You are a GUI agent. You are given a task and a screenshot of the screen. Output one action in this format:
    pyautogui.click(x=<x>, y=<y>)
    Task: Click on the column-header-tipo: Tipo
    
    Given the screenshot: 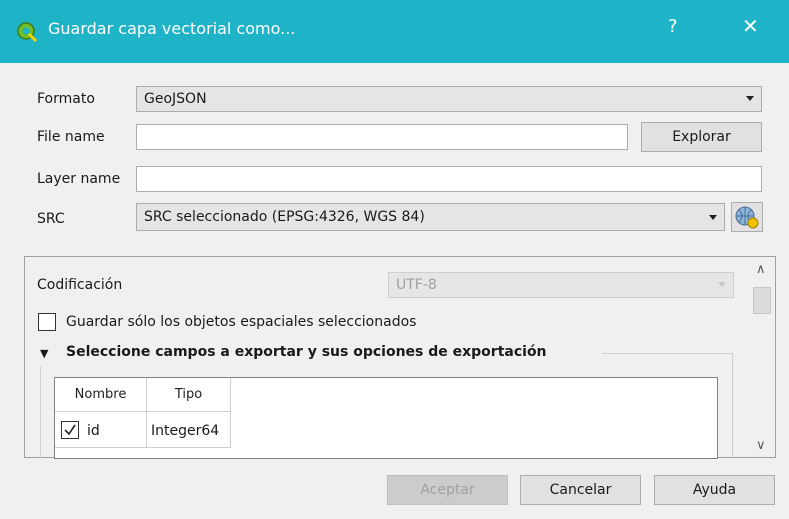 What is the action you would take?
    pyautogui.click(x=189, y=395)
    